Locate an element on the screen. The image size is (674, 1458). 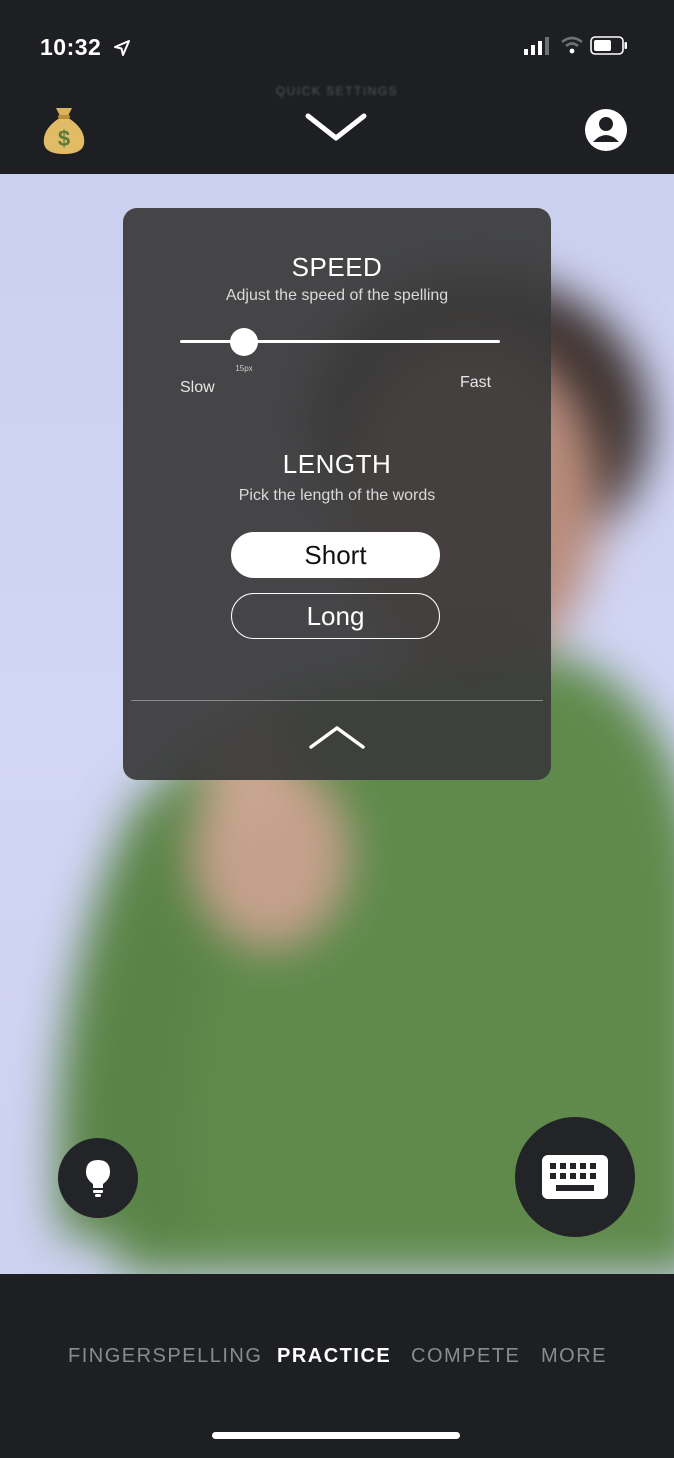
nav-more: MORE is located at coordinates (574, 1356).